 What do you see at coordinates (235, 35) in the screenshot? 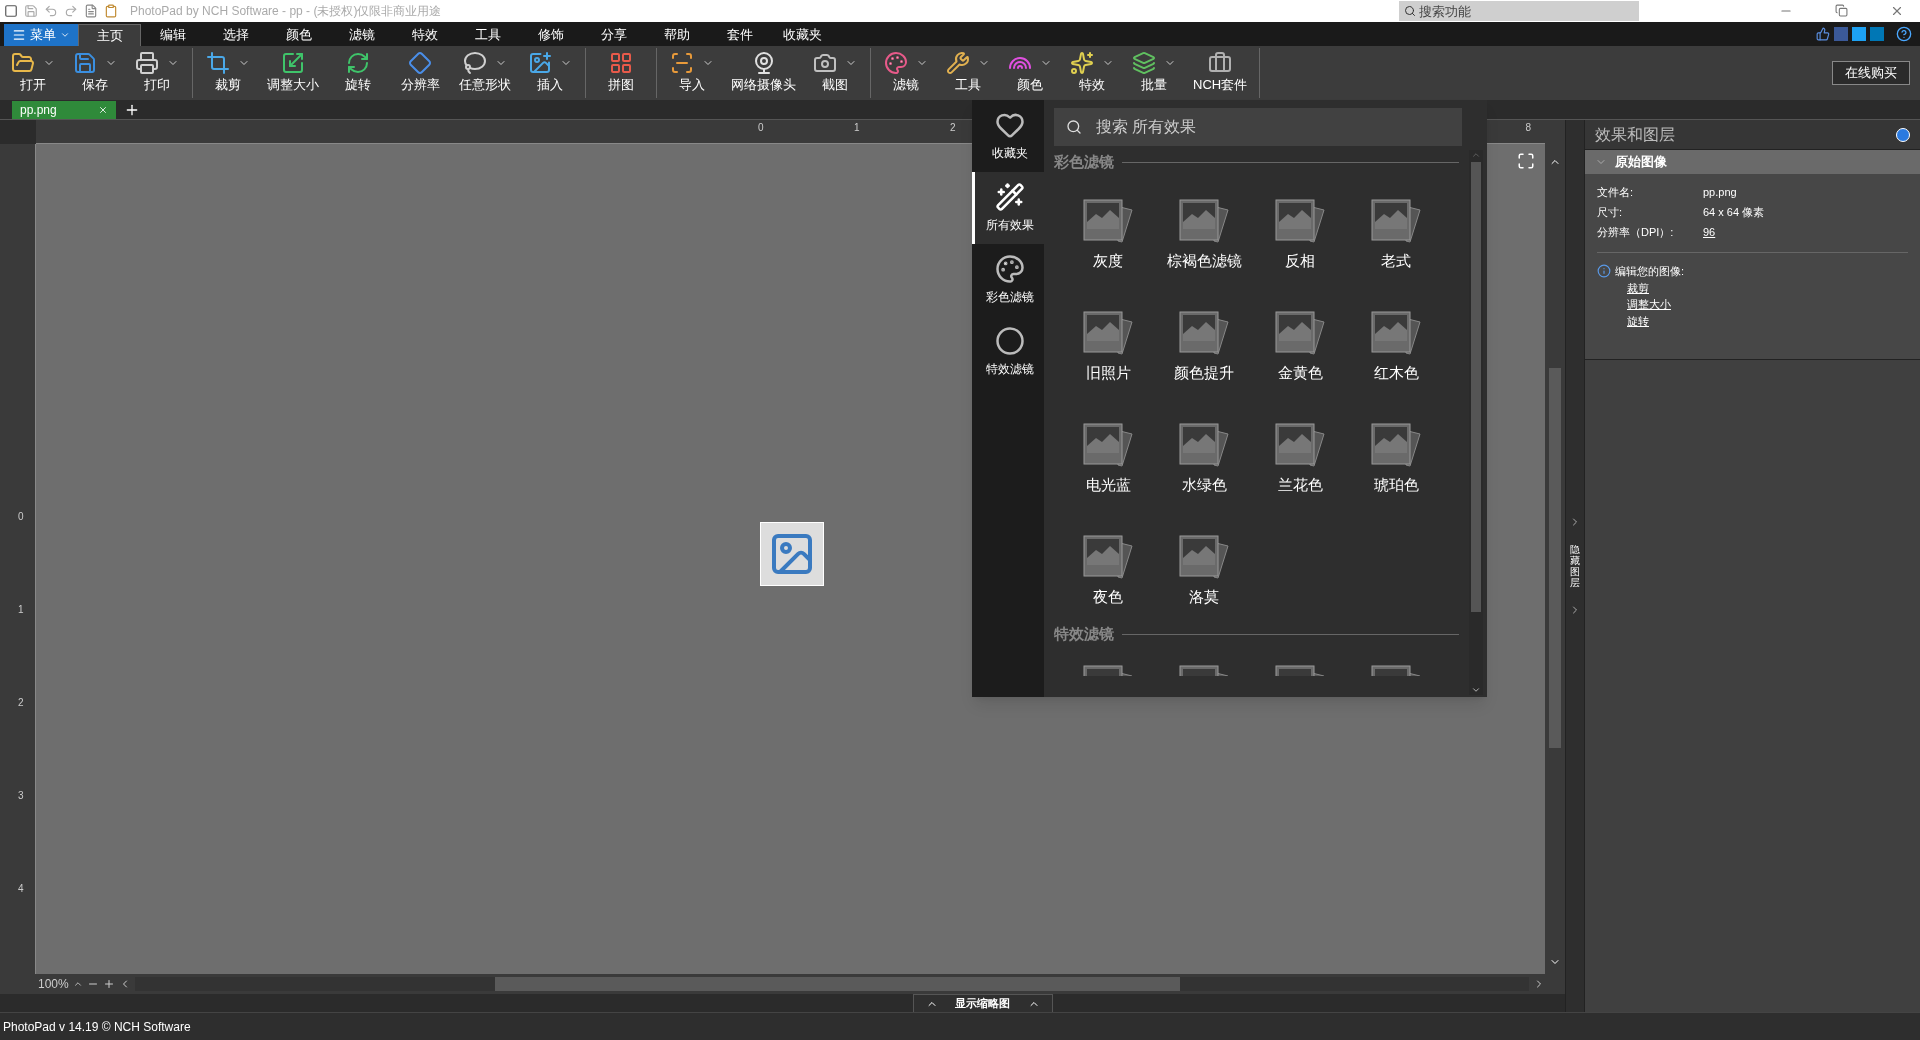
I see `menu-tab: 选择` at bounding box center [235, 35].